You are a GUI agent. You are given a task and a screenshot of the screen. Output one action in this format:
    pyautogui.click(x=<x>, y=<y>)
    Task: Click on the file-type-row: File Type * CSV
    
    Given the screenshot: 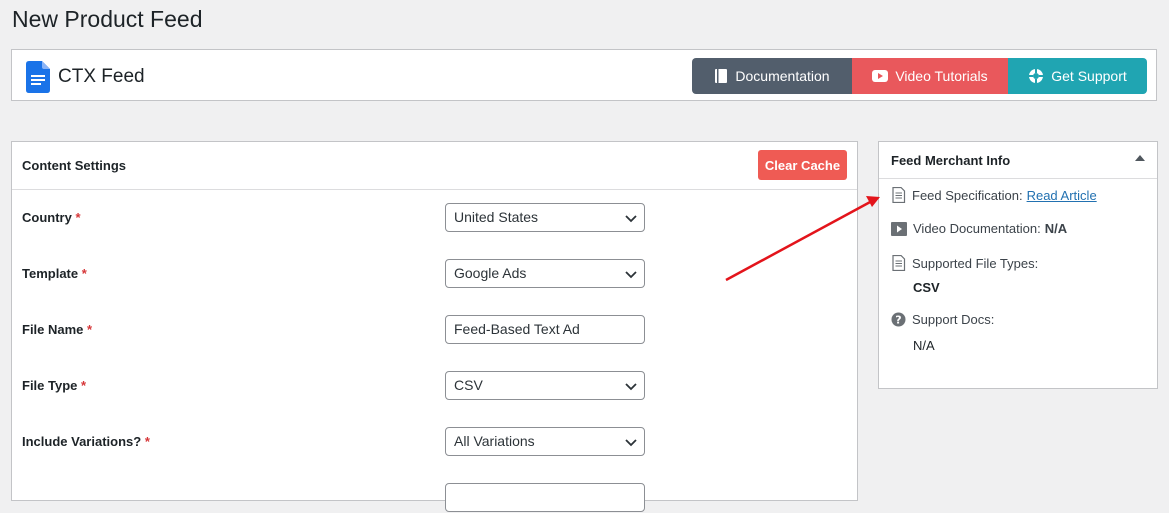 What is the action you would take?
    pyautogui.click(x=434, y=386)
    